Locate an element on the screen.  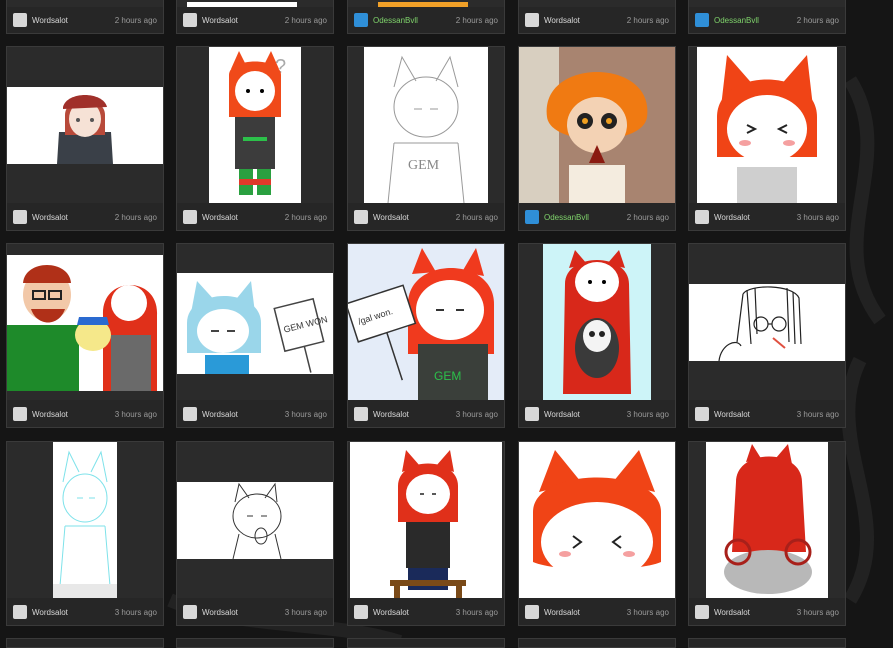
gallery-card: ? Wordsalot 2 hours ago is located at coordinates (255, 138).